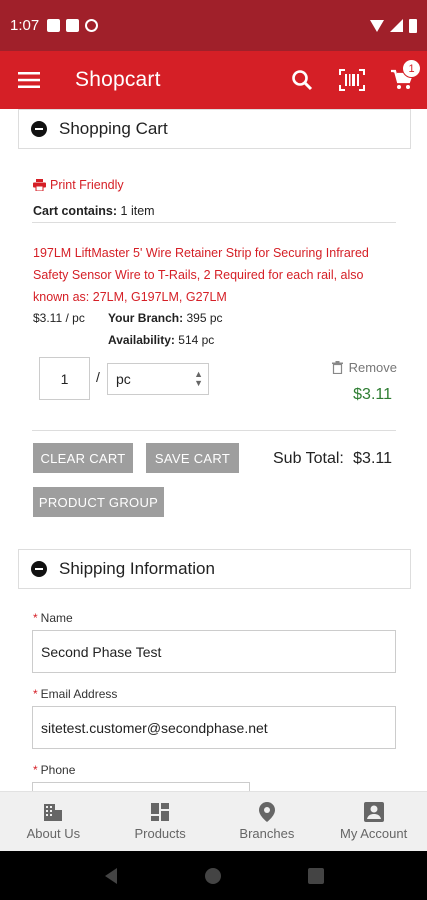 This screenshot has height=900, width=427. What do you see at coordinates (160, 812) in the screenshot?
I see `grid-icon` at bounding box center [160, 812].